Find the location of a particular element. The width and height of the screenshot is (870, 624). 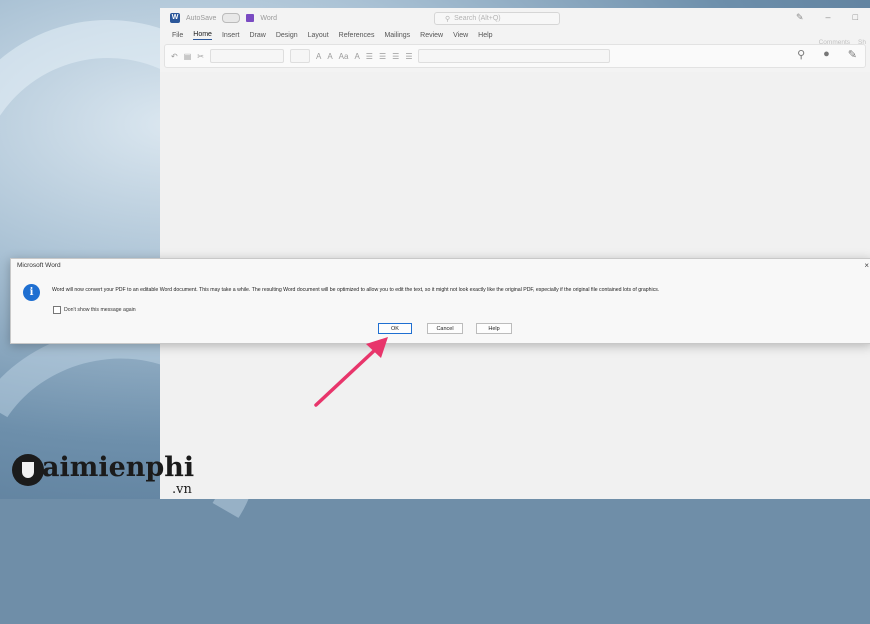

tab-mailings: Mailings is located at coordinates (397, 35).